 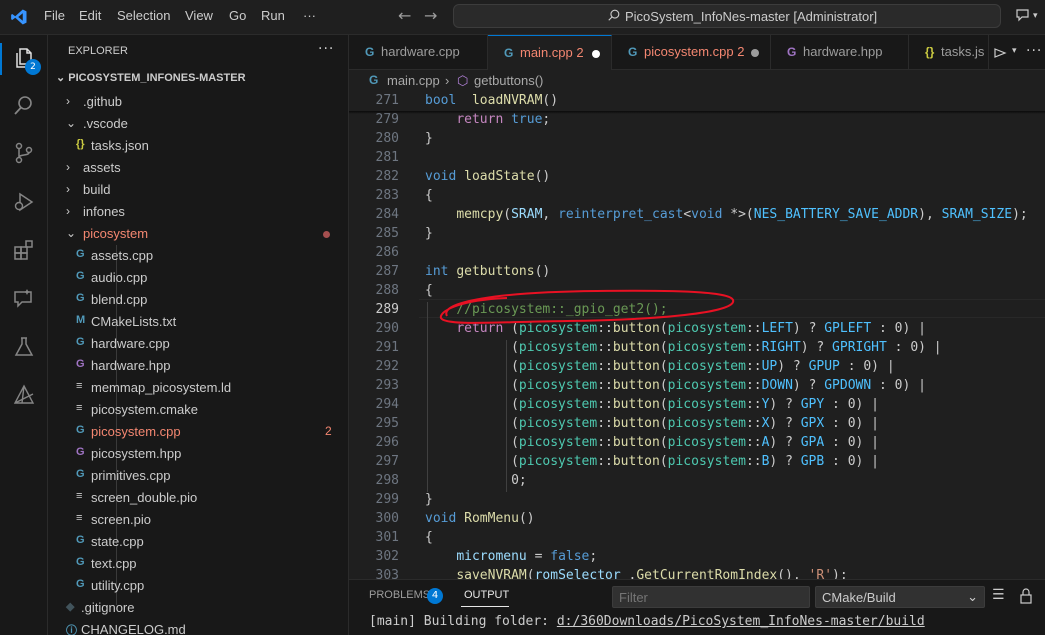 What do you see at coordinates (198, 586) in the screenshot?
I see `file-item: Gutility.cpp` at bounding box center [198, 586].